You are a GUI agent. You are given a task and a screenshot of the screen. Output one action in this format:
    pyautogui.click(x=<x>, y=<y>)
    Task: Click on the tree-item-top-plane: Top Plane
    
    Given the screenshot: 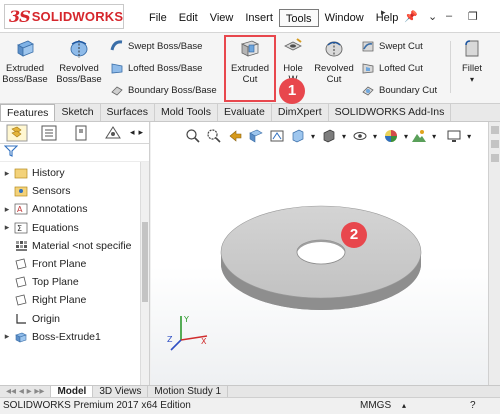 What is the action you would take?
    pyautogui.click(x=74, y=282)
    